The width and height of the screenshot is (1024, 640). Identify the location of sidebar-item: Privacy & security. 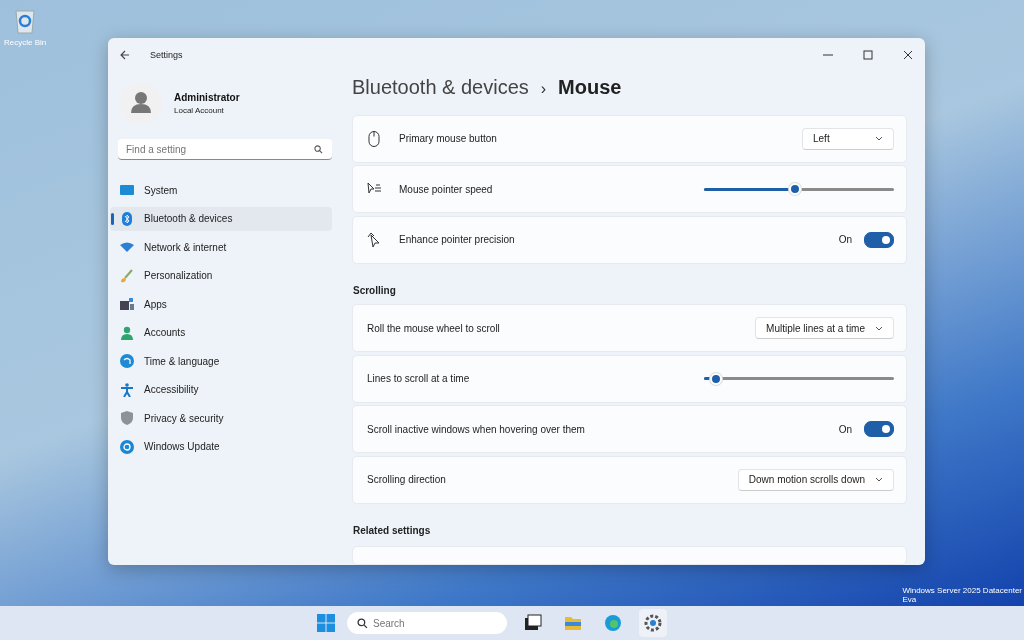
(221, 418).